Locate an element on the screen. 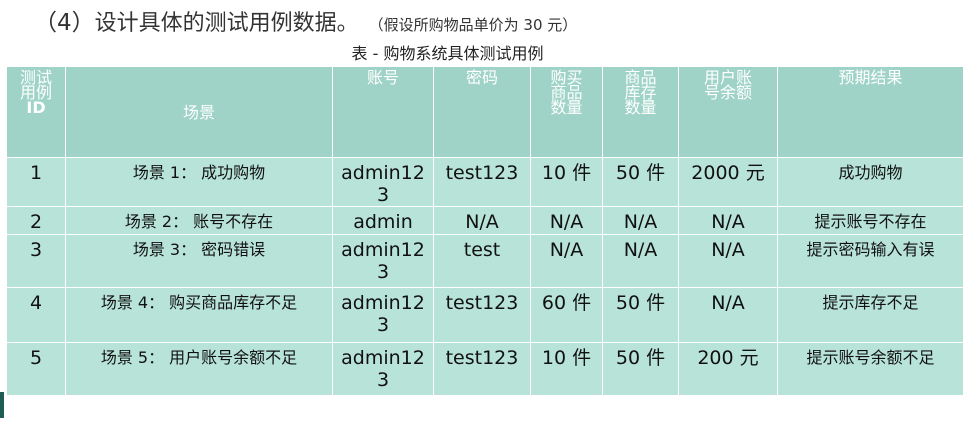 This screenshot has height=422, width=967. cell-id: 5 is located at coordinates (36, 369).